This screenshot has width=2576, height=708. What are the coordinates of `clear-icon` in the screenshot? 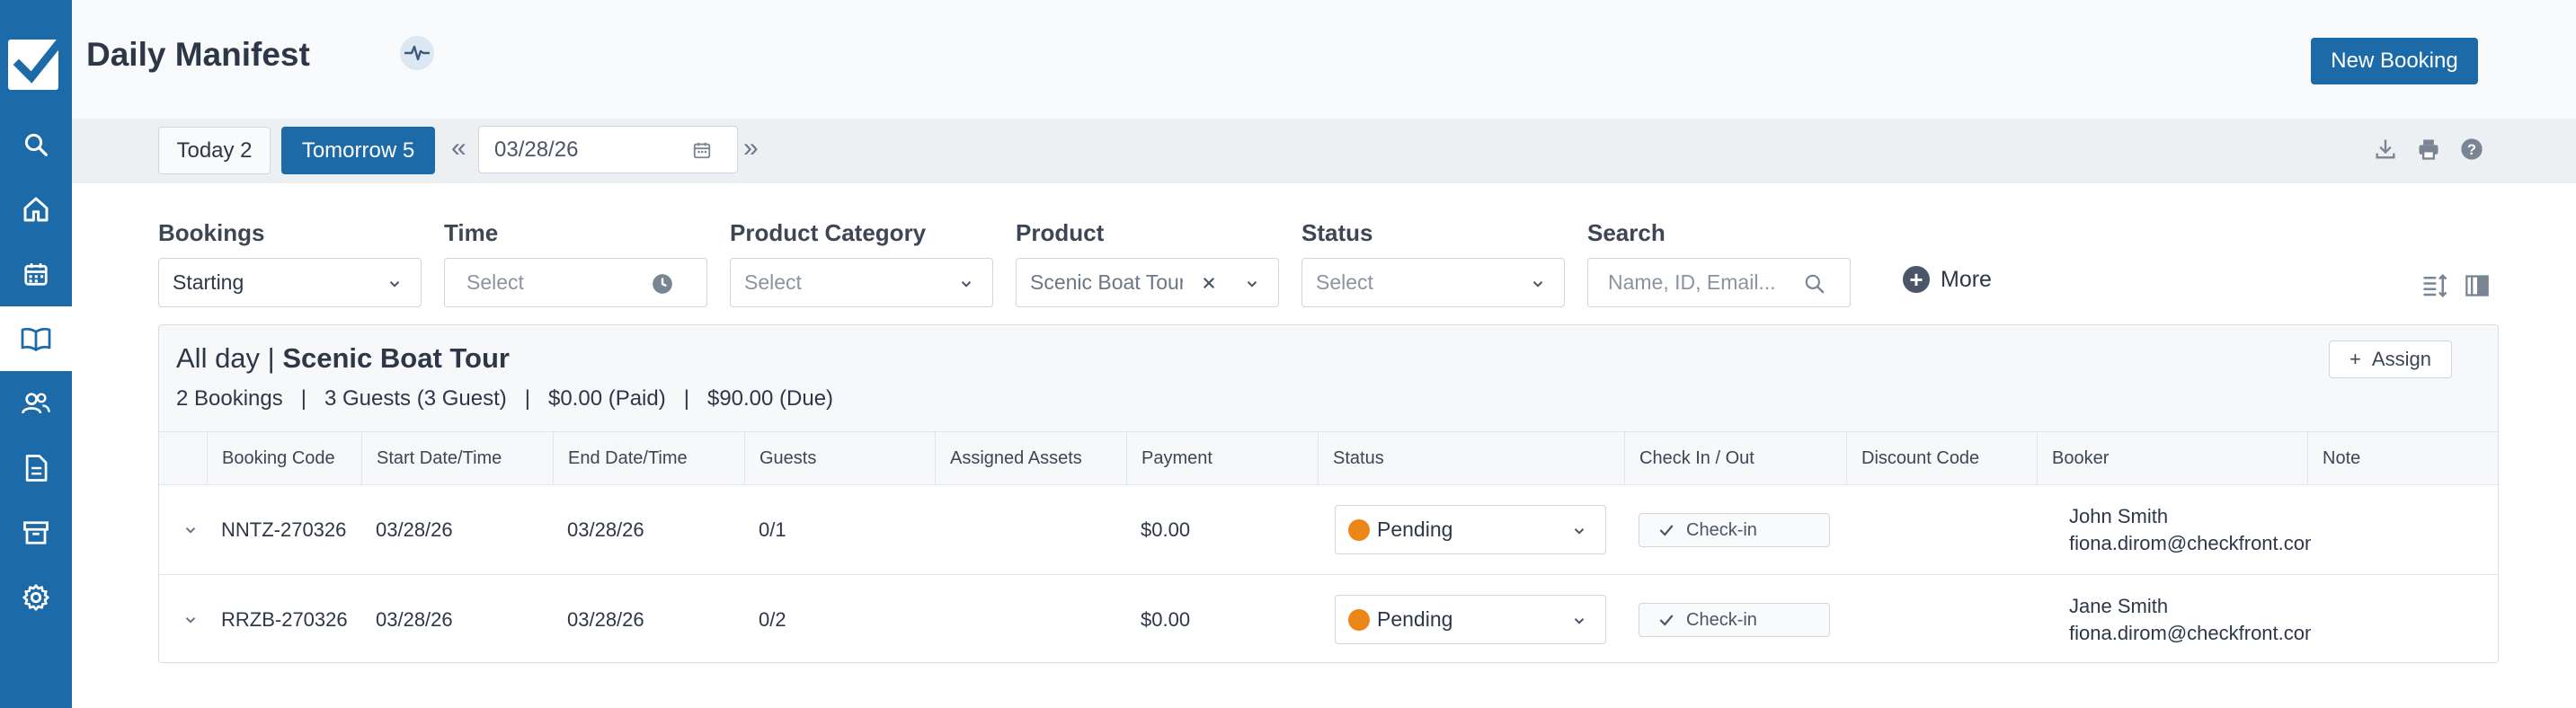 It's located at (1209, 283).